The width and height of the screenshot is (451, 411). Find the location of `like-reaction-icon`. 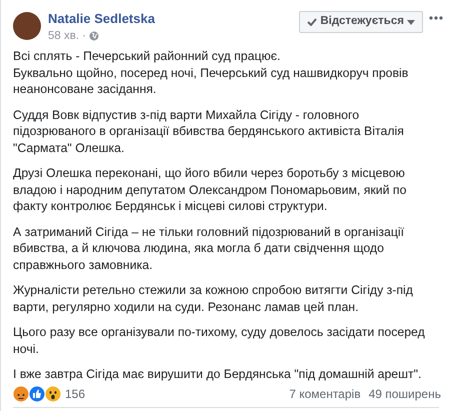

like-reaction-icon is located at coordinates (37, 394).